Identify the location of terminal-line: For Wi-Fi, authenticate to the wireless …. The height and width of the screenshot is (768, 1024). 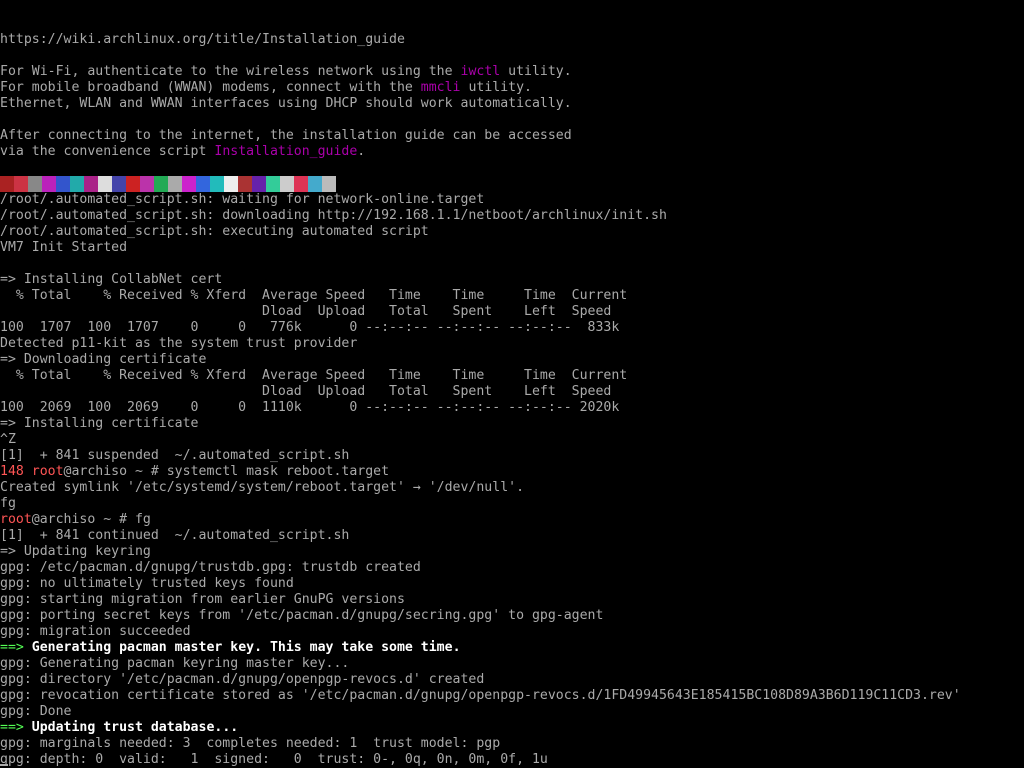
(512, 72).